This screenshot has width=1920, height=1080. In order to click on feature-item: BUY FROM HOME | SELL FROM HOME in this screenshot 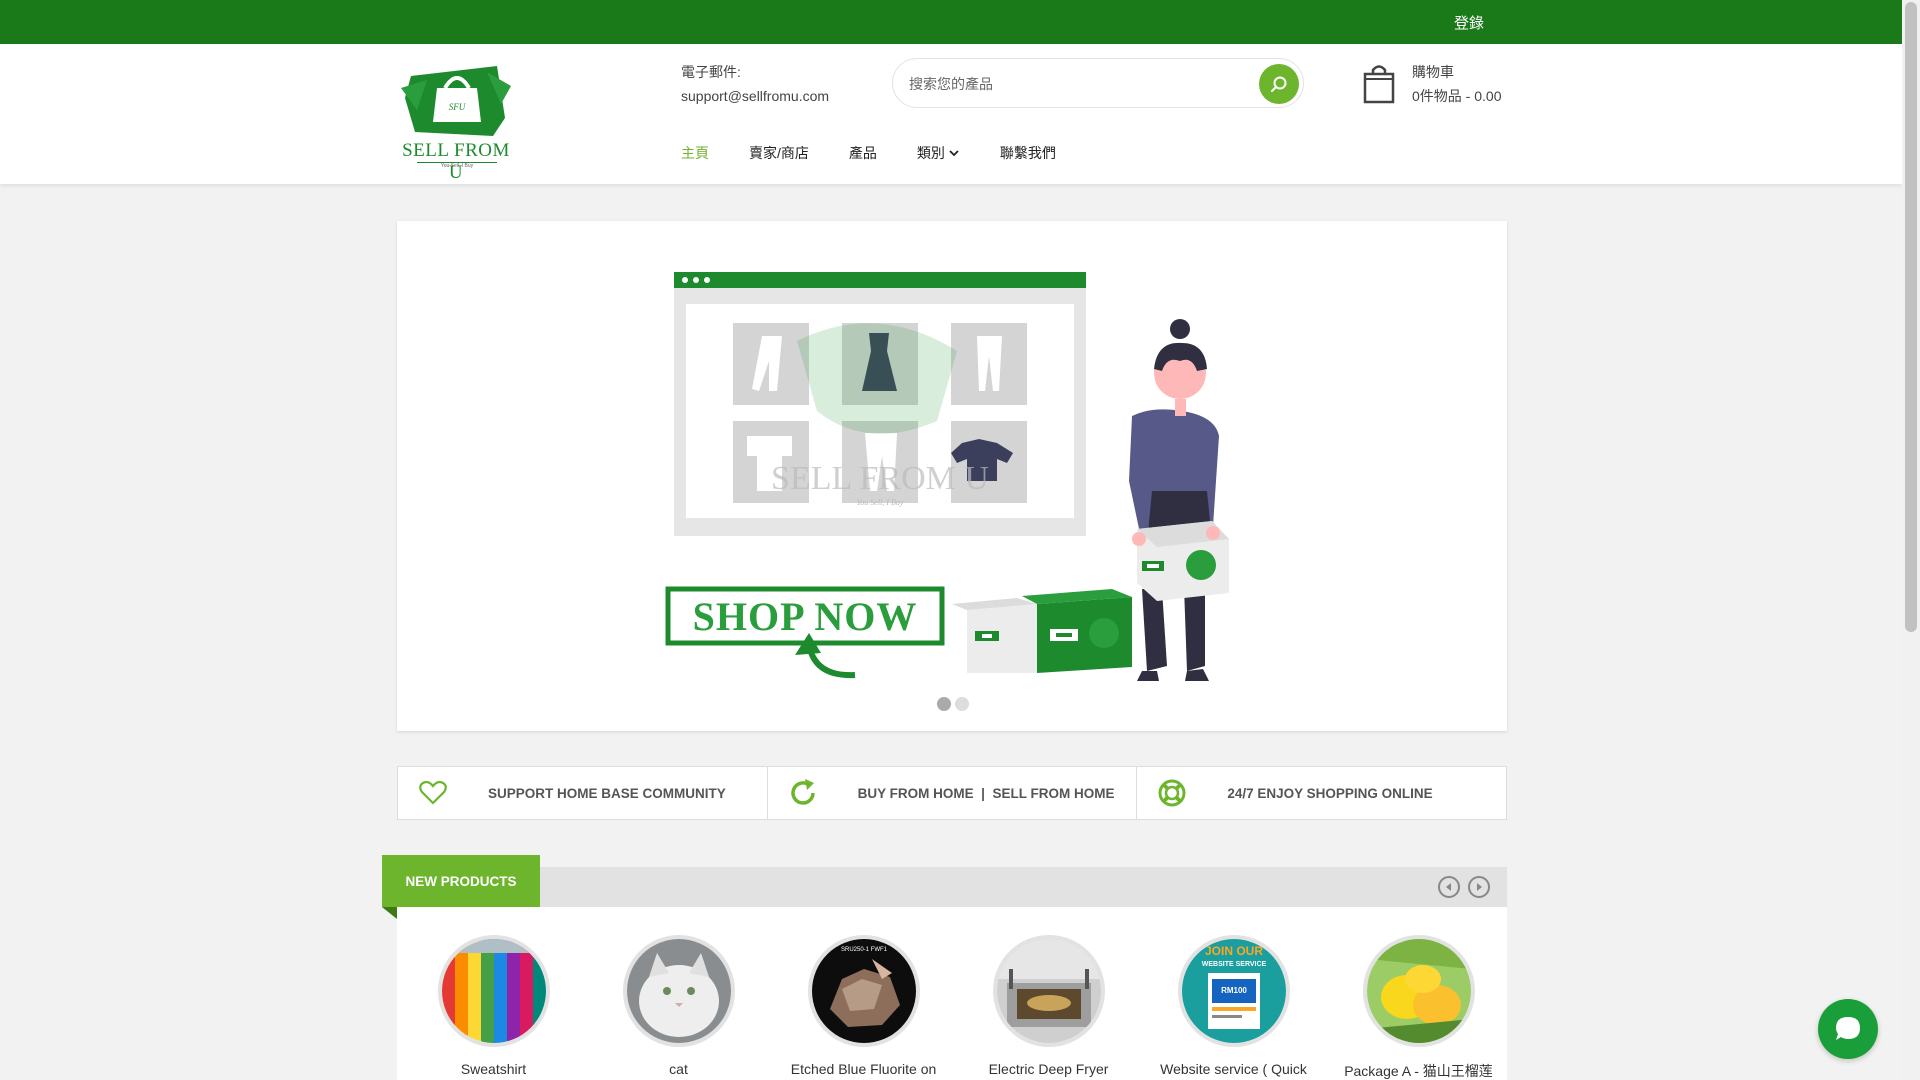, I will do `click(953, 793)`.